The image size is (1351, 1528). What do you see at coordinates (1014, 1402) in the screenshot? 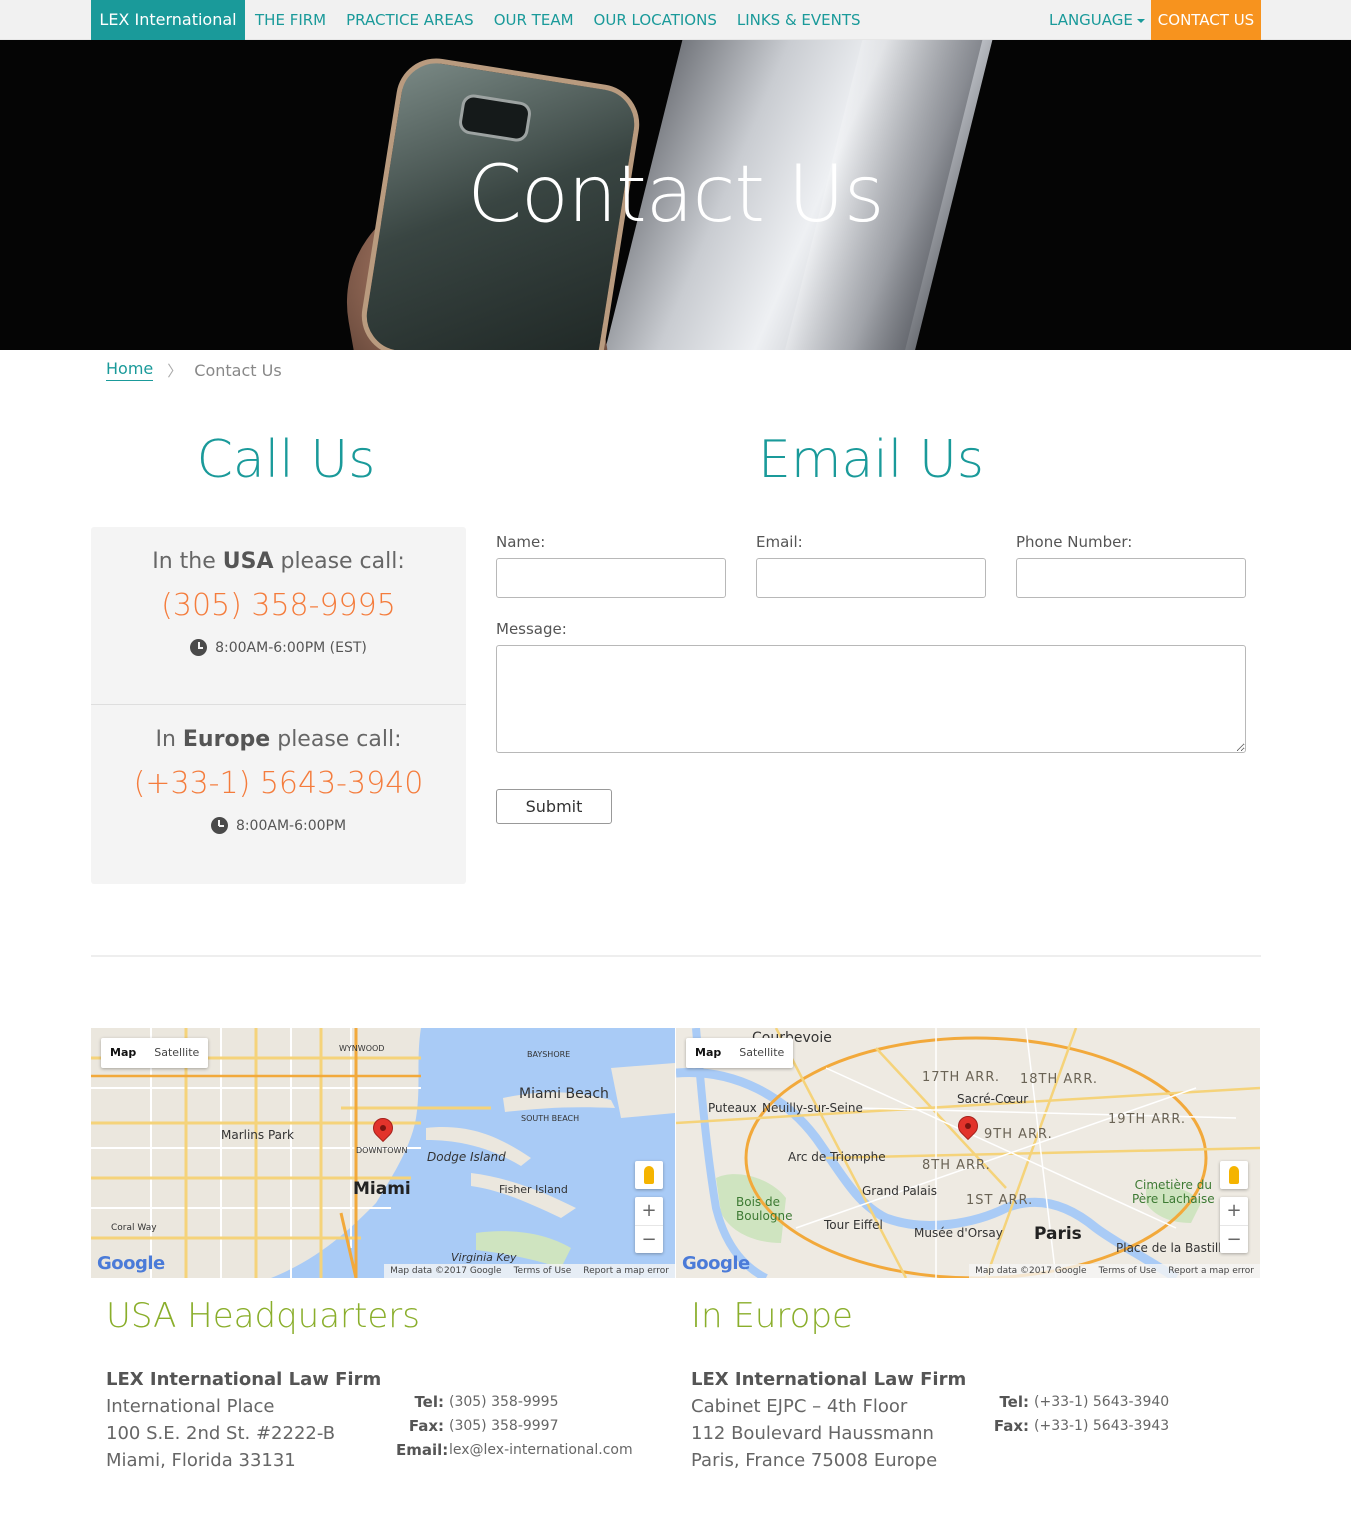
I see `europe-tel-label: Tel:` at bounding box center [1014, 1402].